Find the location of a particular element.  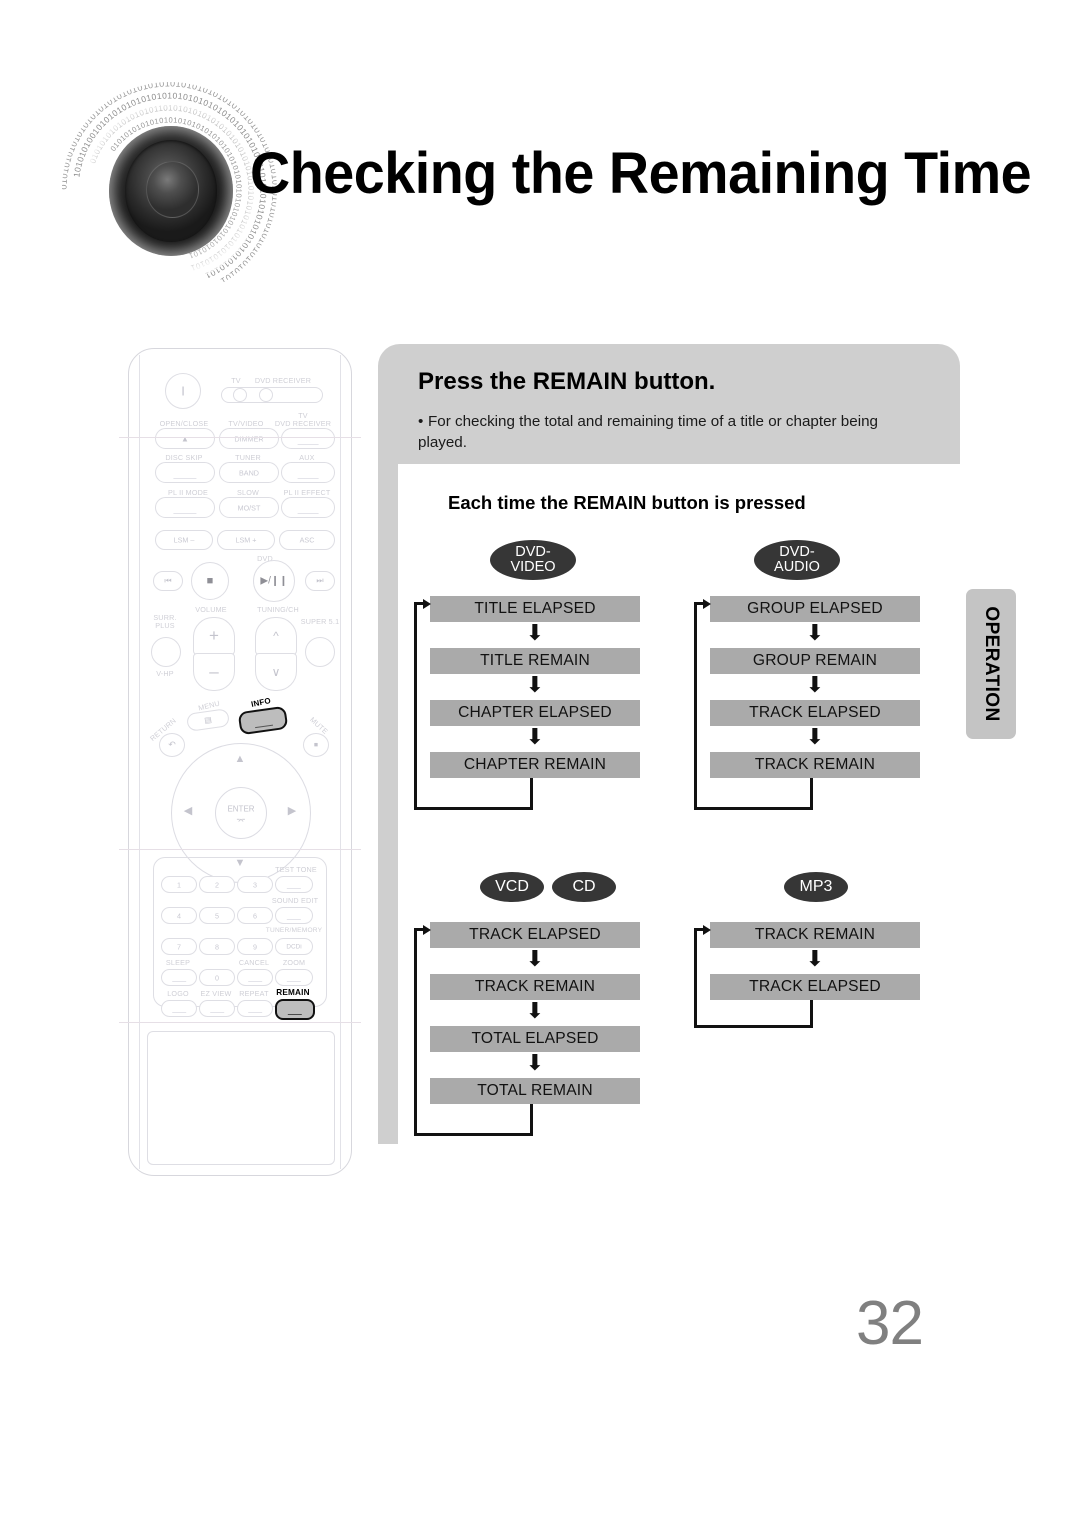

asc-button: ASC is located at coordinates (307, 540).